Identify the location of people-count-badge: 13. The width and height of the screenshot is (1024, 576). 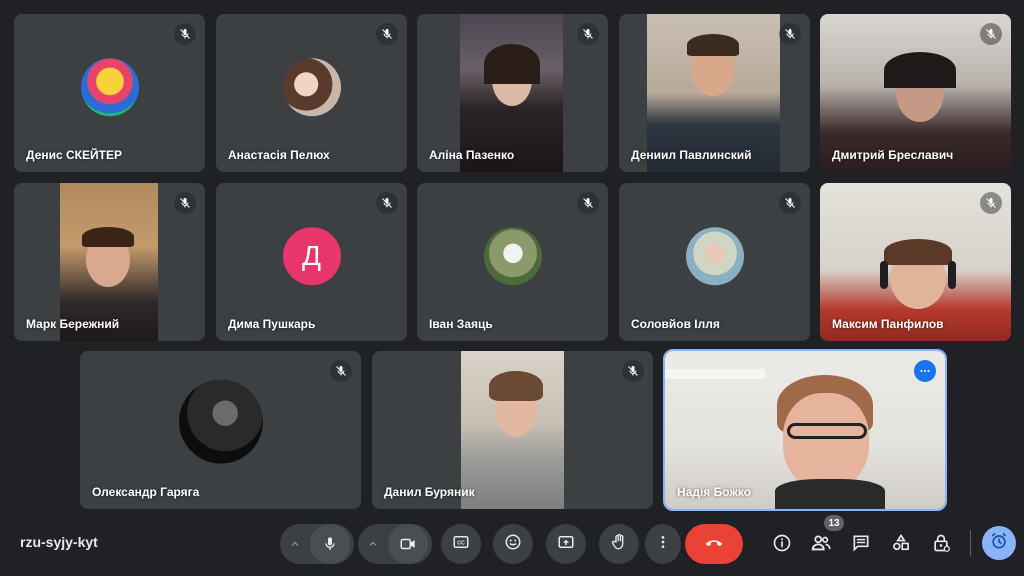
(834, 523).